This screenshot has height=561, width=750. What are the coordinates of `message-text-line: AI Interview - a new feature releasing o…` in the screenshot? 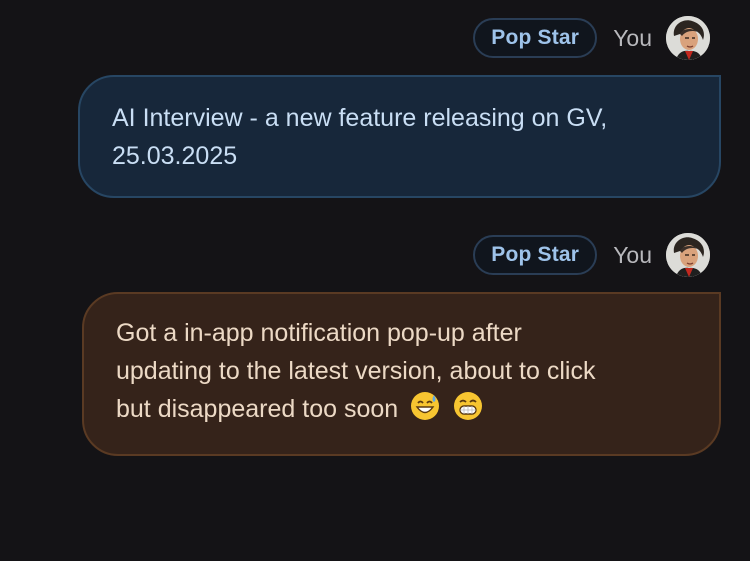 It's located at (360, 118).